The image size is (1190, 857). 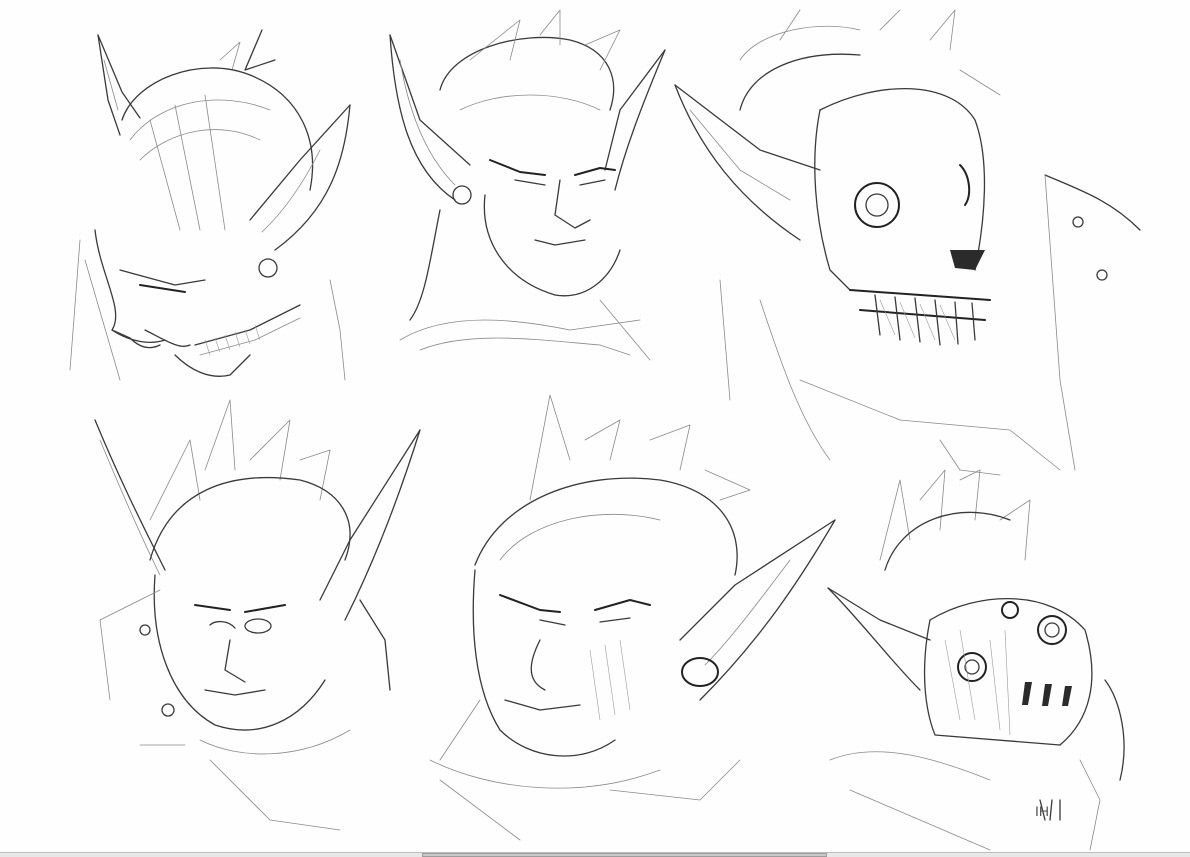 I want to click on horizontal-scrollbar, so click(x=595, y=854).